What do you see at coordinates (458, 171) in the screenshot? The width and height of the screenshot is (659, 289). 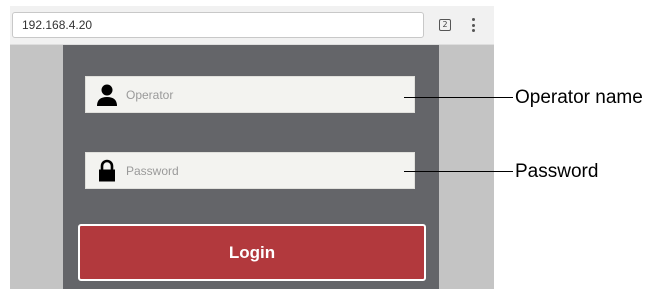 I see `password-callout-line` at bounding box center [458, 171].